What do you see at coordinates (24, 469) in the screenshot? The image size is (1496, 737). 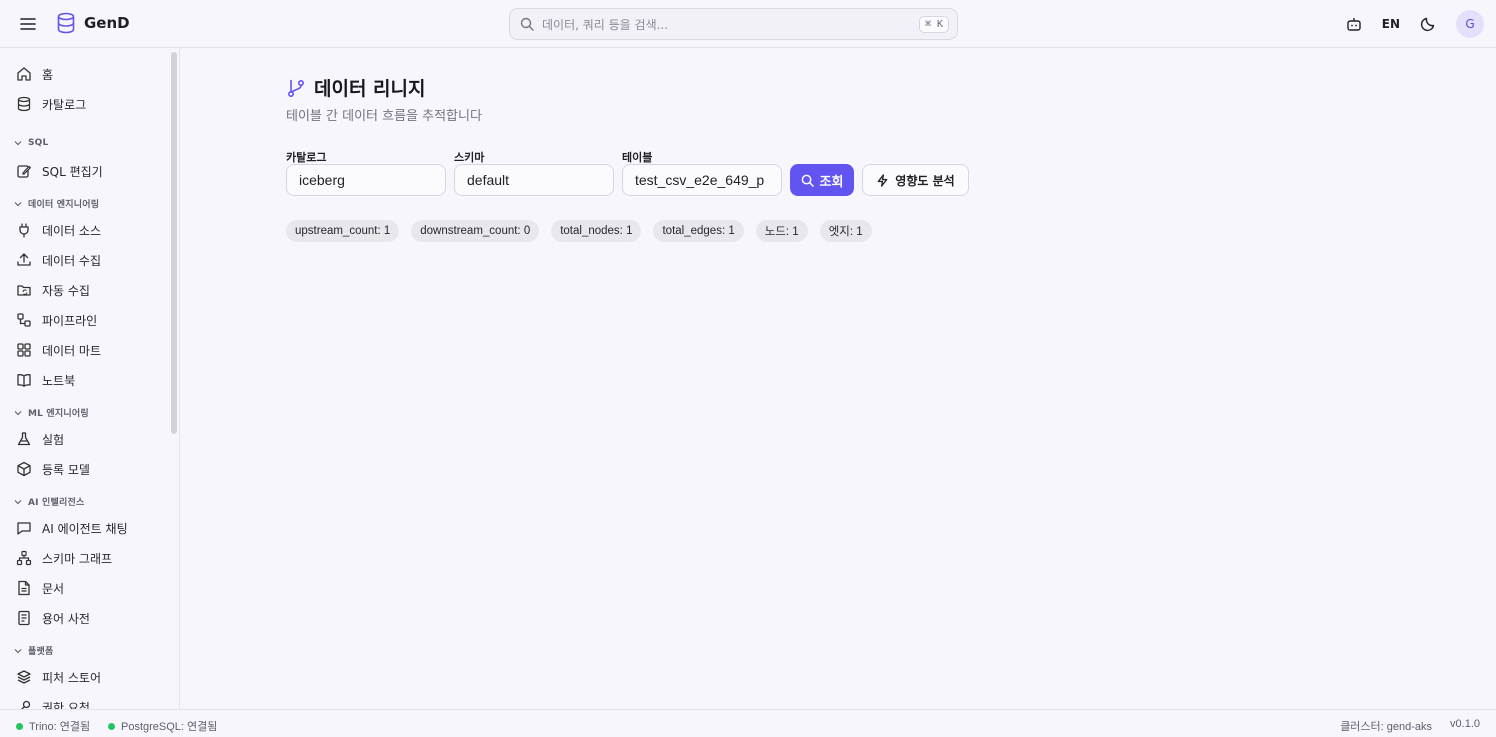 I see `package-icon` at bounding box center [24, 469].